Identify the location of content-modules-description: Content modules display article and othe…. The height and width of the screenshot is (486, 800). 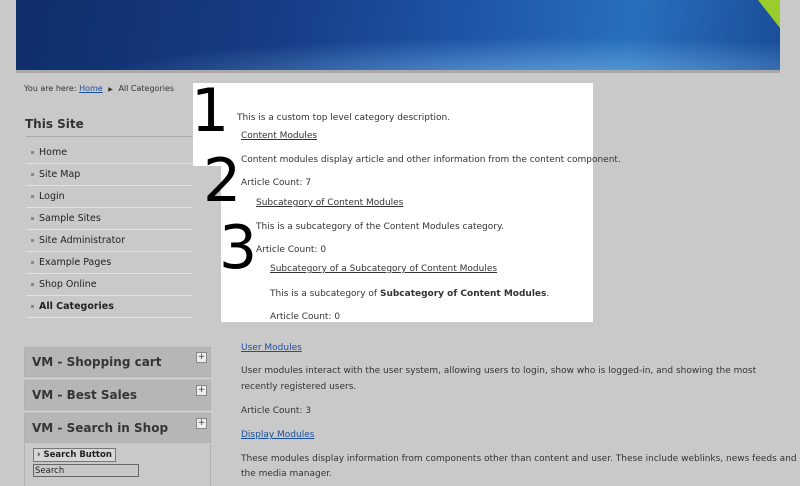
(431, 160).